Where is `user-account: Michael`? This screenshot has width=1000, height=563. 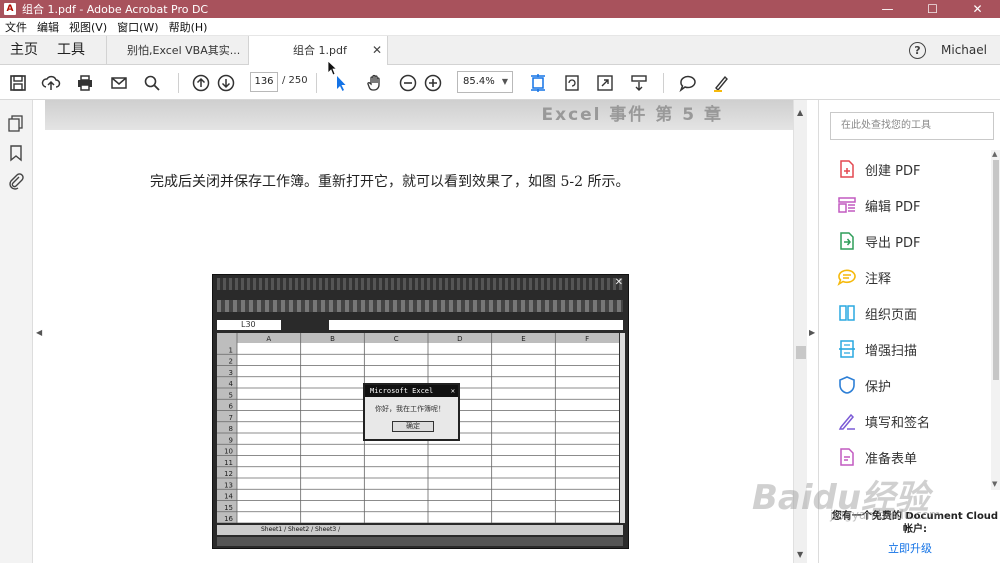
user-account: Michael is located at coordinates (964, 50).